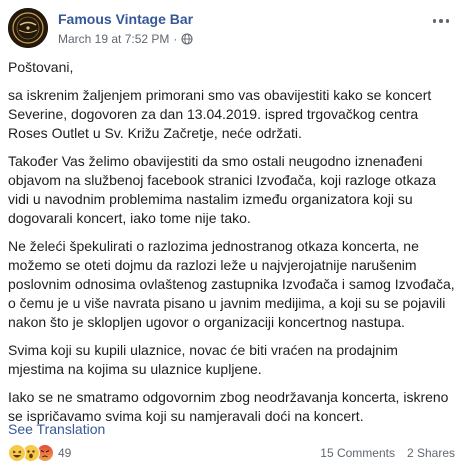 The image size is (465, 472). I want to click on comments-count-link: 15 Comments, so click(357, 453).